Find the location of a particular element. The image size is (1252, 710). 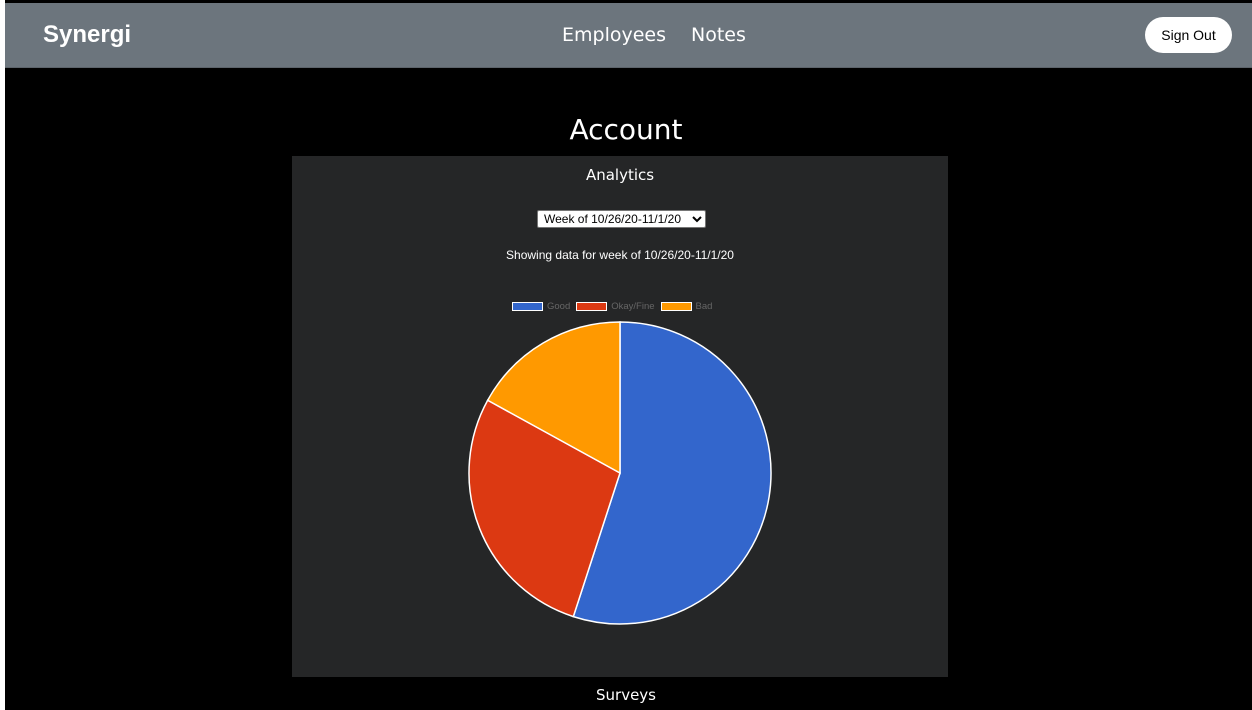

nav-link-employees: Employees is located at coordinates (614, 35).